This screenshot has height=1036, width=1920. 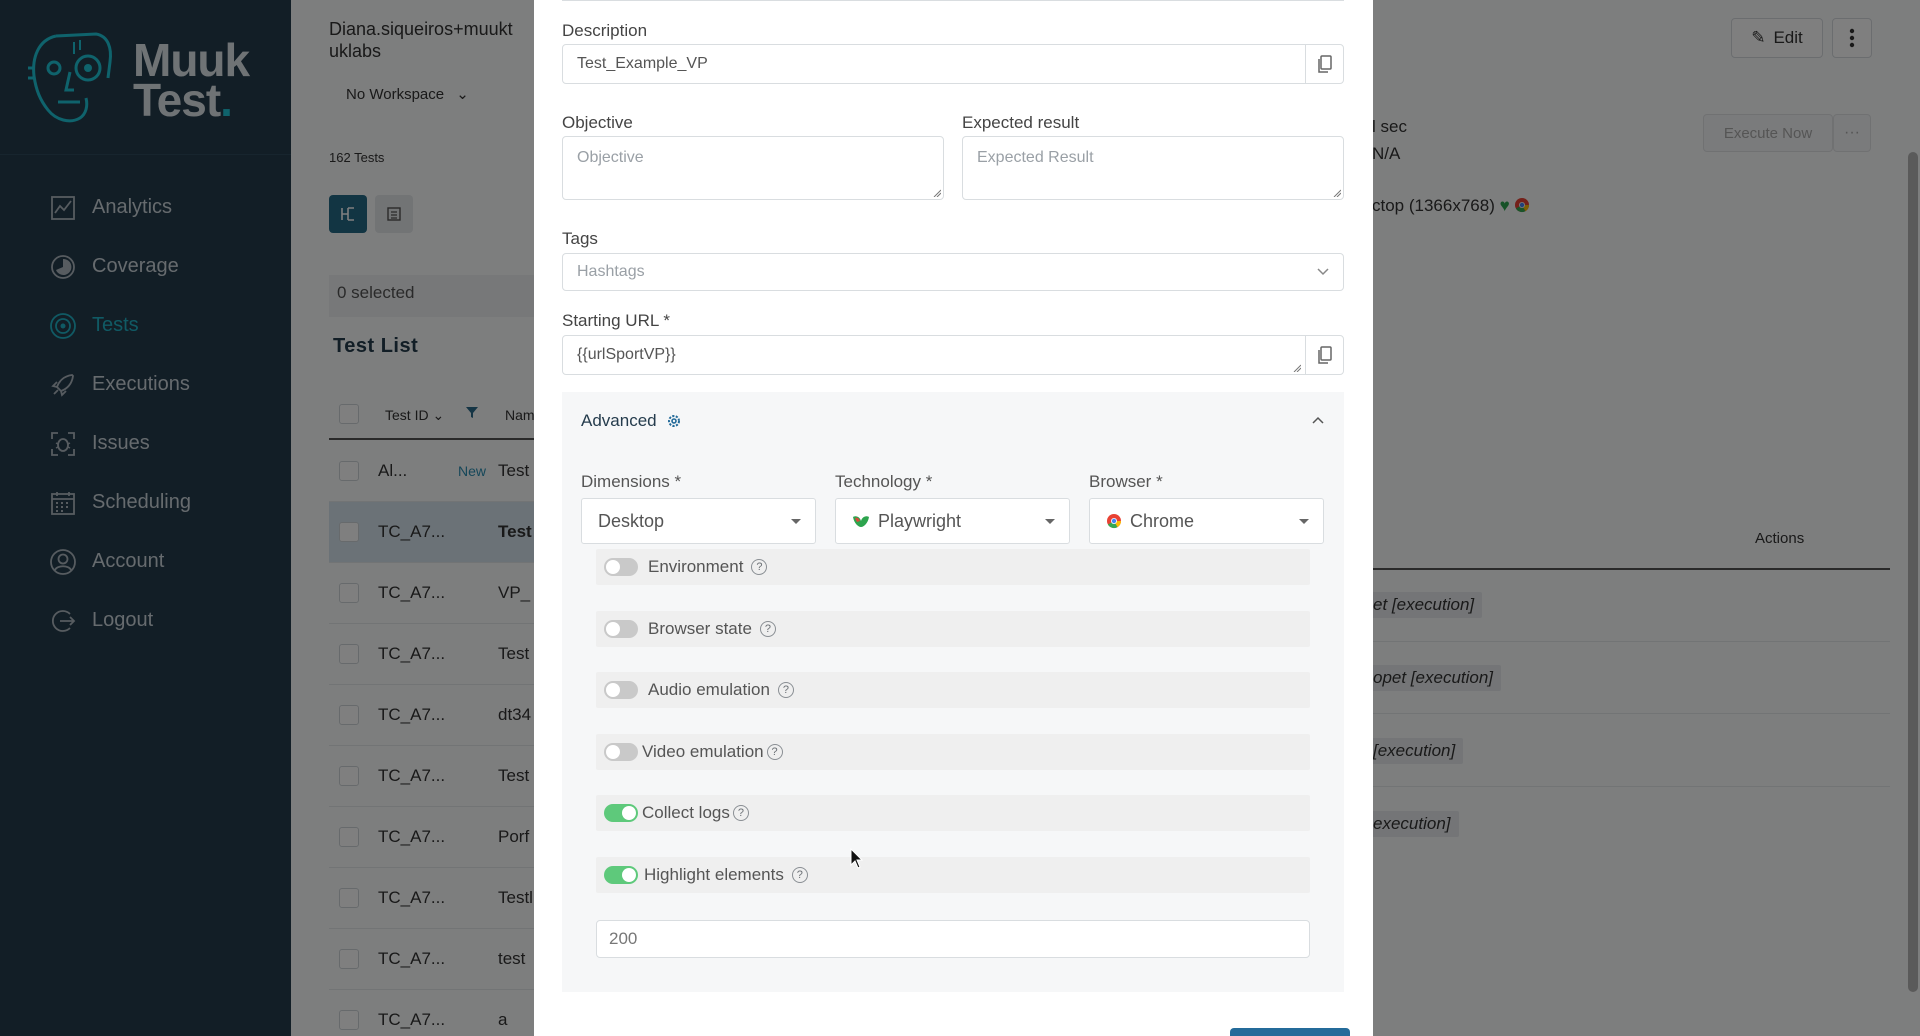 I want to click on divider, so click(x=953, y=0).